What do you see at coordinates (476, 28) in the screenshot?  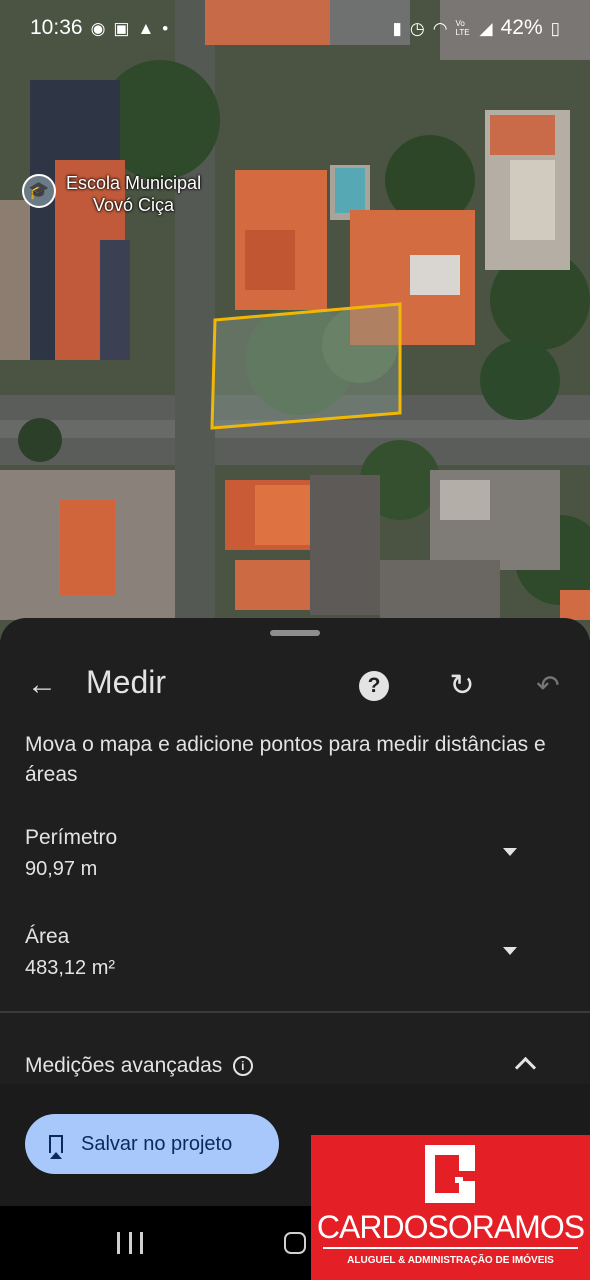 I see `status-right: ▮ ◷ ◠ Vo LTE ◢ 42% ▯` at bounding box center [476, 28].